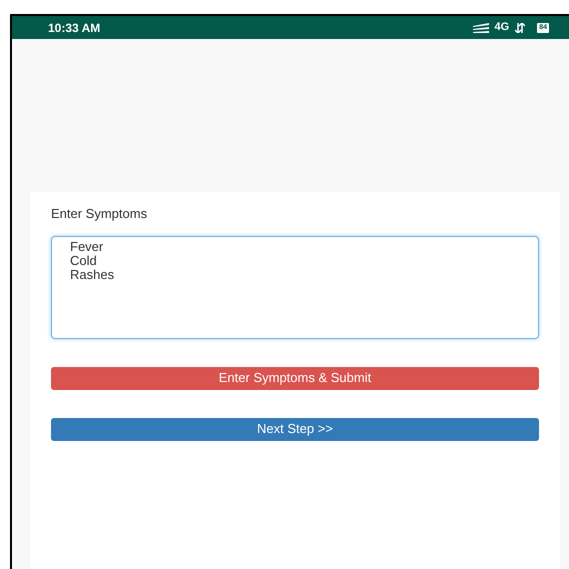 This screenshot has height=569, width=569. Describe the element at coordinates (520, 27) in the screenshot. I see `data-arrows-icon` at that location.